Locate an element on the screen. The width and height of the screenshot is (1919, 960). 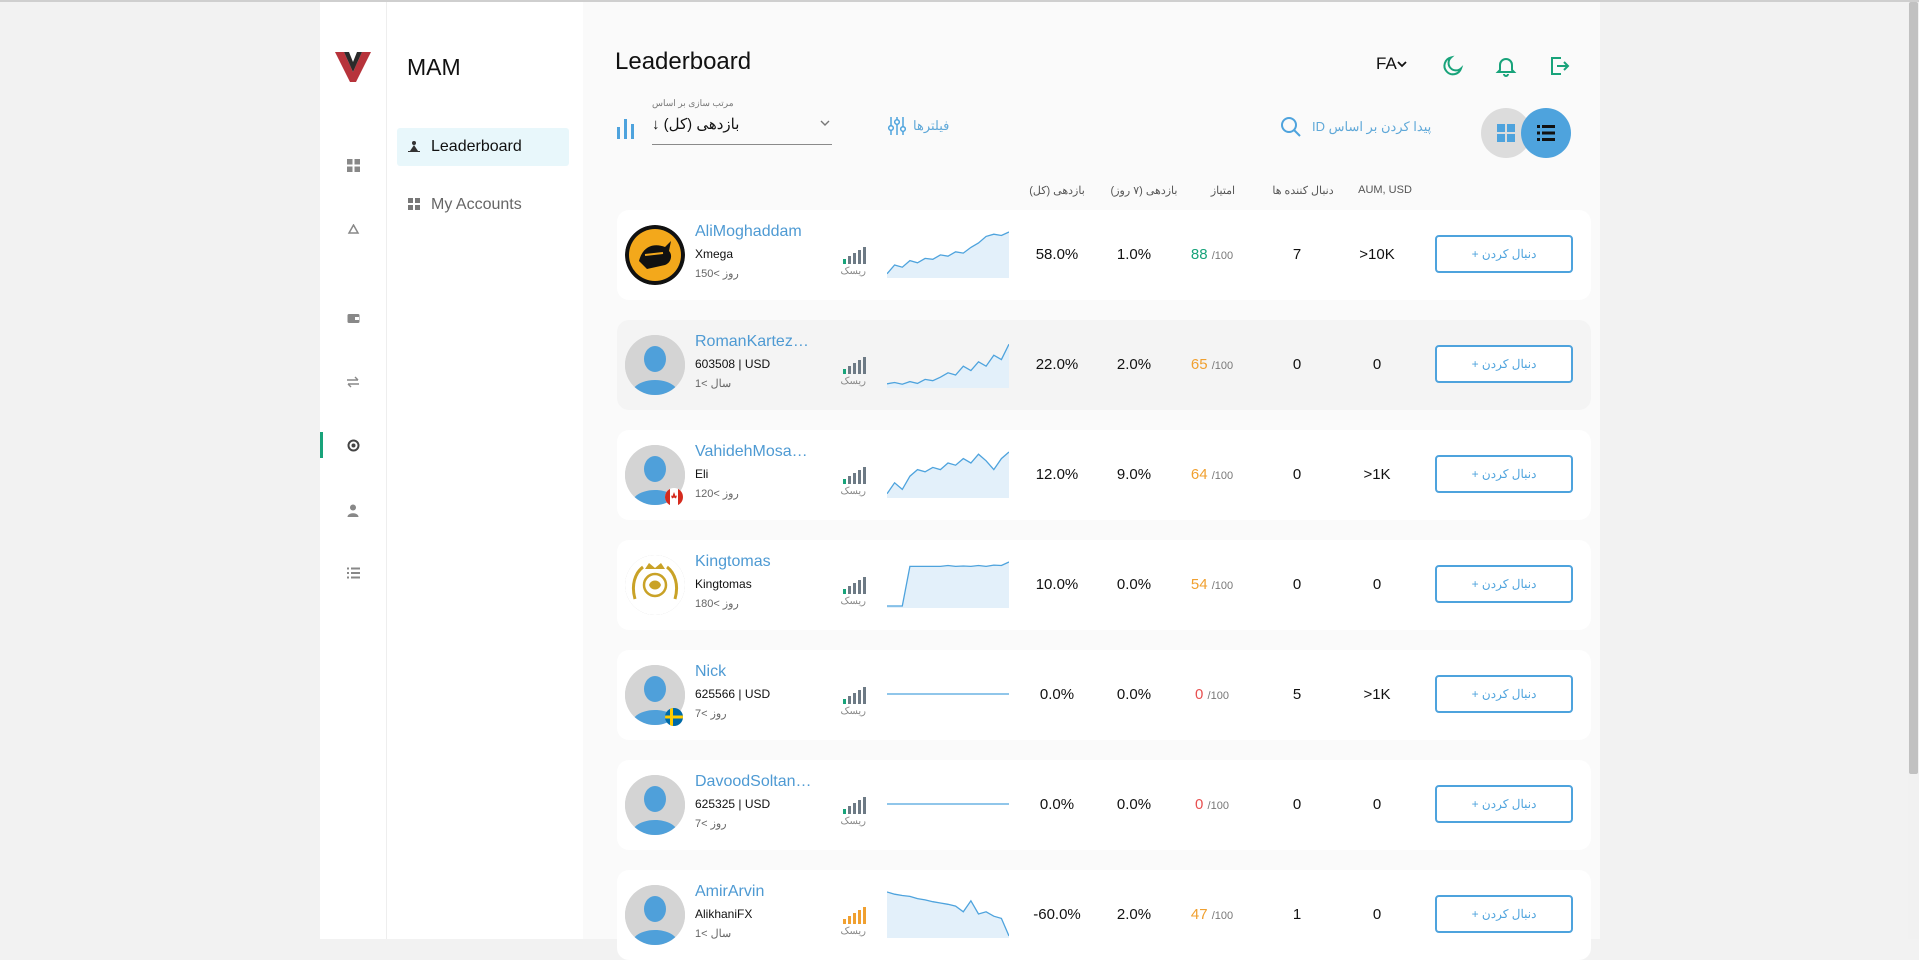
canada-flag is located at coordinates (674, 497).